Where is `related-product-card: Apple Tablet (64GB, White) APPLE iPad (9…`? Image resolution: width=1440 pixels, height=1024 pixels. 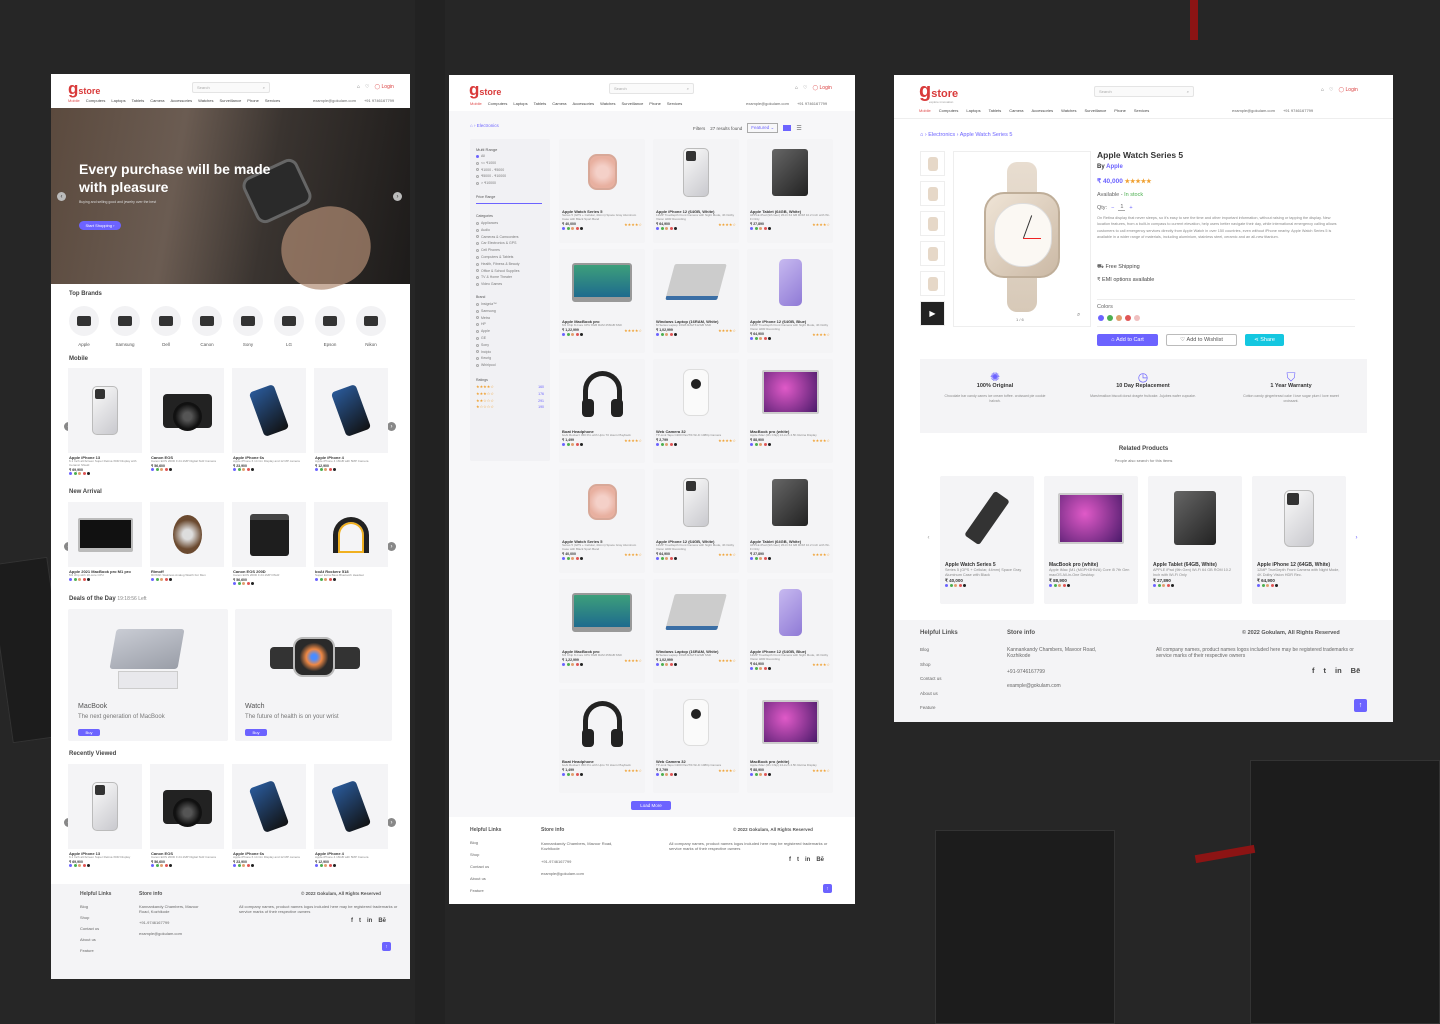
related-product-card: Apple Tablet (64GB, White) APPLE iPad (9… is located at coordinates (1195, 540).